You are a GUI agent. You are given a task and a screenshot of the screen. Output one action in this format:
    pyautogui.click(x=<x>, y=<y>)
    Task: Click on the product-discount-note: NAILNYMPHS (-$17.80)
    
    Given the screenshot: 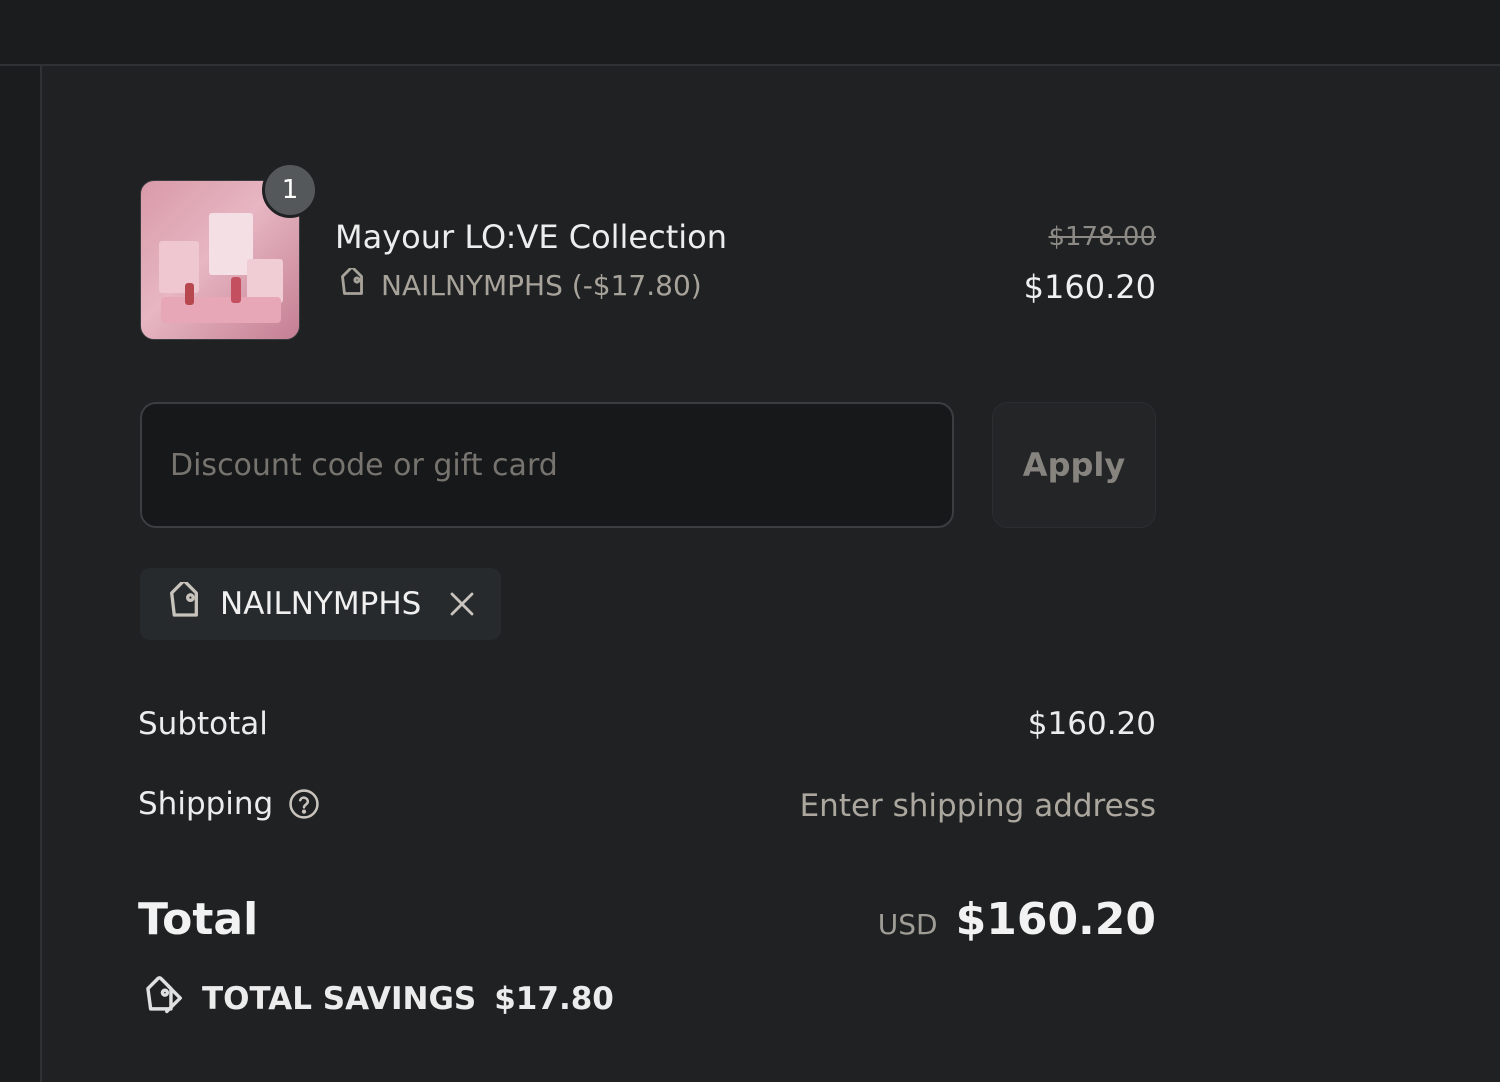 What is the action you would take?
    pyautogui.click(x=518, y=285)
    